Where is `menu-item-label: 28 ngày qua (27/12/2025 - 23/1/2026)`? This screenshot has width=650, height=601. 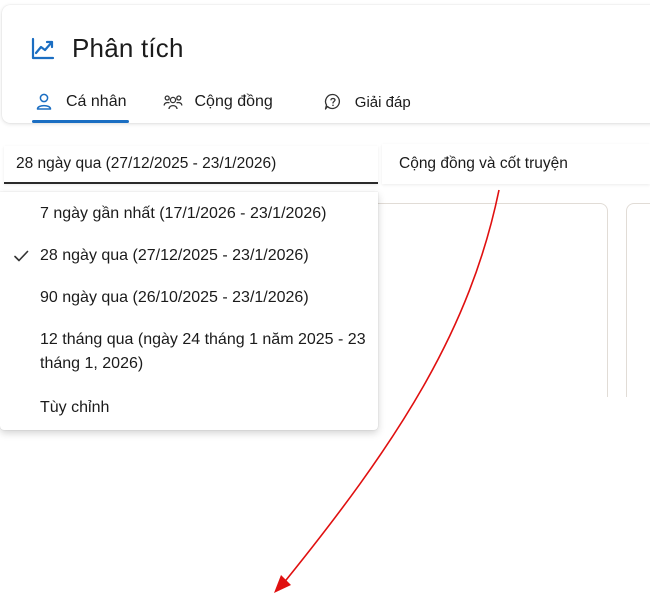 menu-item-label: 28 ngày qua (27/12/2025 - 23/1/2026) is located at coordinates (174, 255).